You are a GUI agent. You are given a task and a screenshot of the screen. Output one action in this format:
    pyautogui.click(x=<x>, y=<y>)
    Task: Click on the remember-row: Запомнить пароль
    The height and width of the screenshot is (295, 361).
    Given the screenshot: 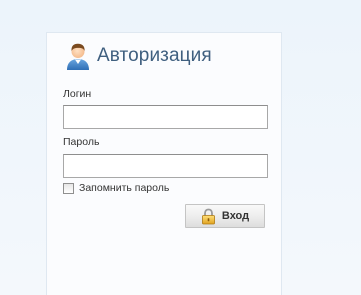 What is the action you would take?
    pyautogui.click(x=116, y=188)
    